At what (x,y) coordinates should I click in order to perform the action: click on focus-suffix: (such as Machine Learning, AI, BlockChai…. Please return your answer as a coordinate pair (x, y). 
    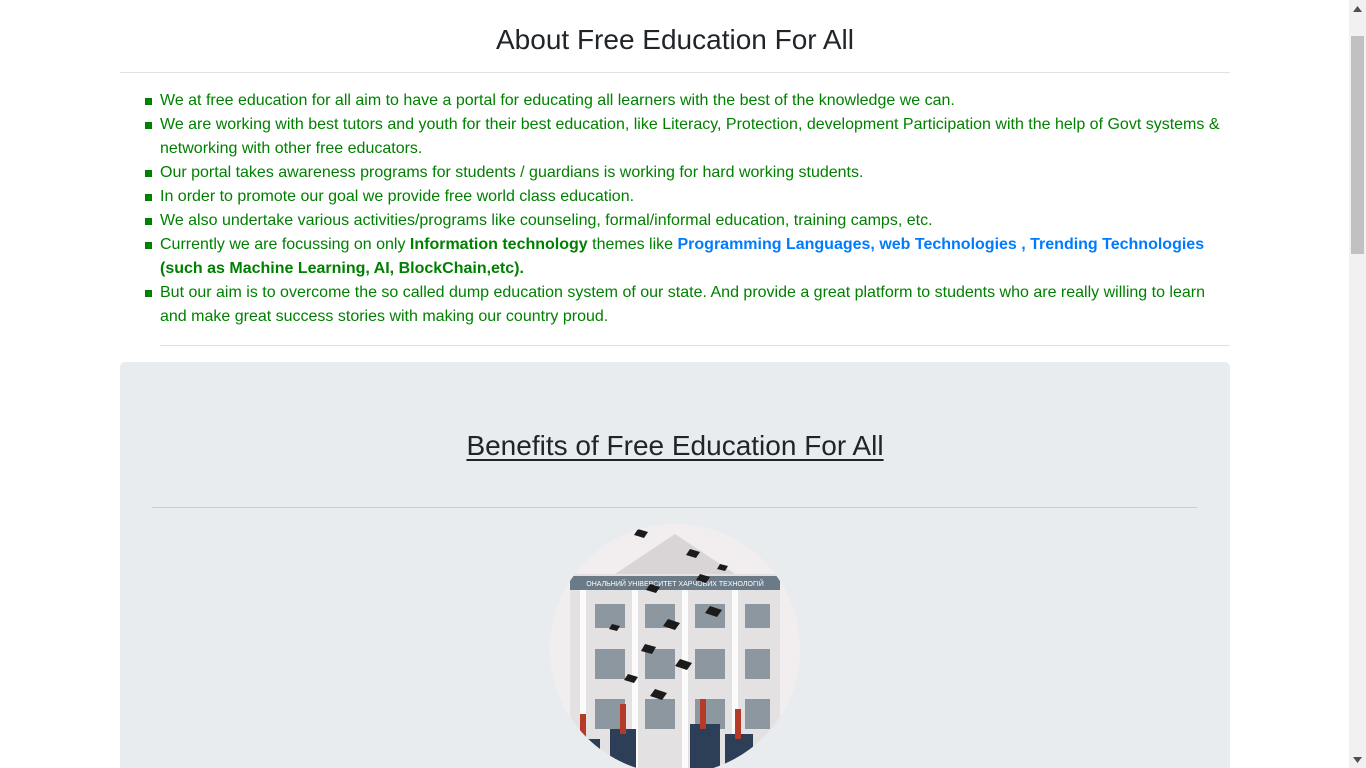
    Looking at the image, I should click on (342, 268).